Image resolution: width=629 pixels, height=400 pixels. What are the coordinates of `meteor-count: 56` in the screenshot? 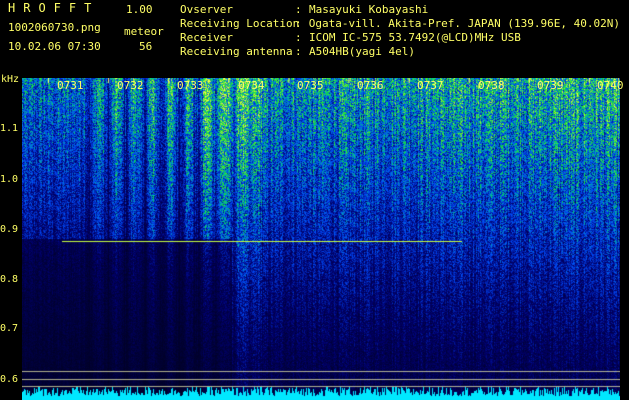 It's located at (146, 46).